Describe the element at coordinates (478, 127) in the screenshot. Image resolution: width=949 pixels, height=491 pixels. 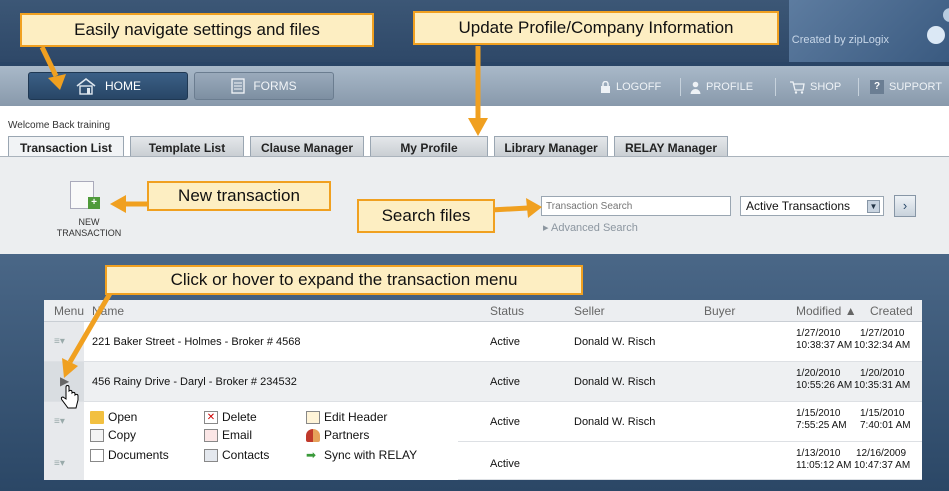
I see `arrowhead-profile` at that location.